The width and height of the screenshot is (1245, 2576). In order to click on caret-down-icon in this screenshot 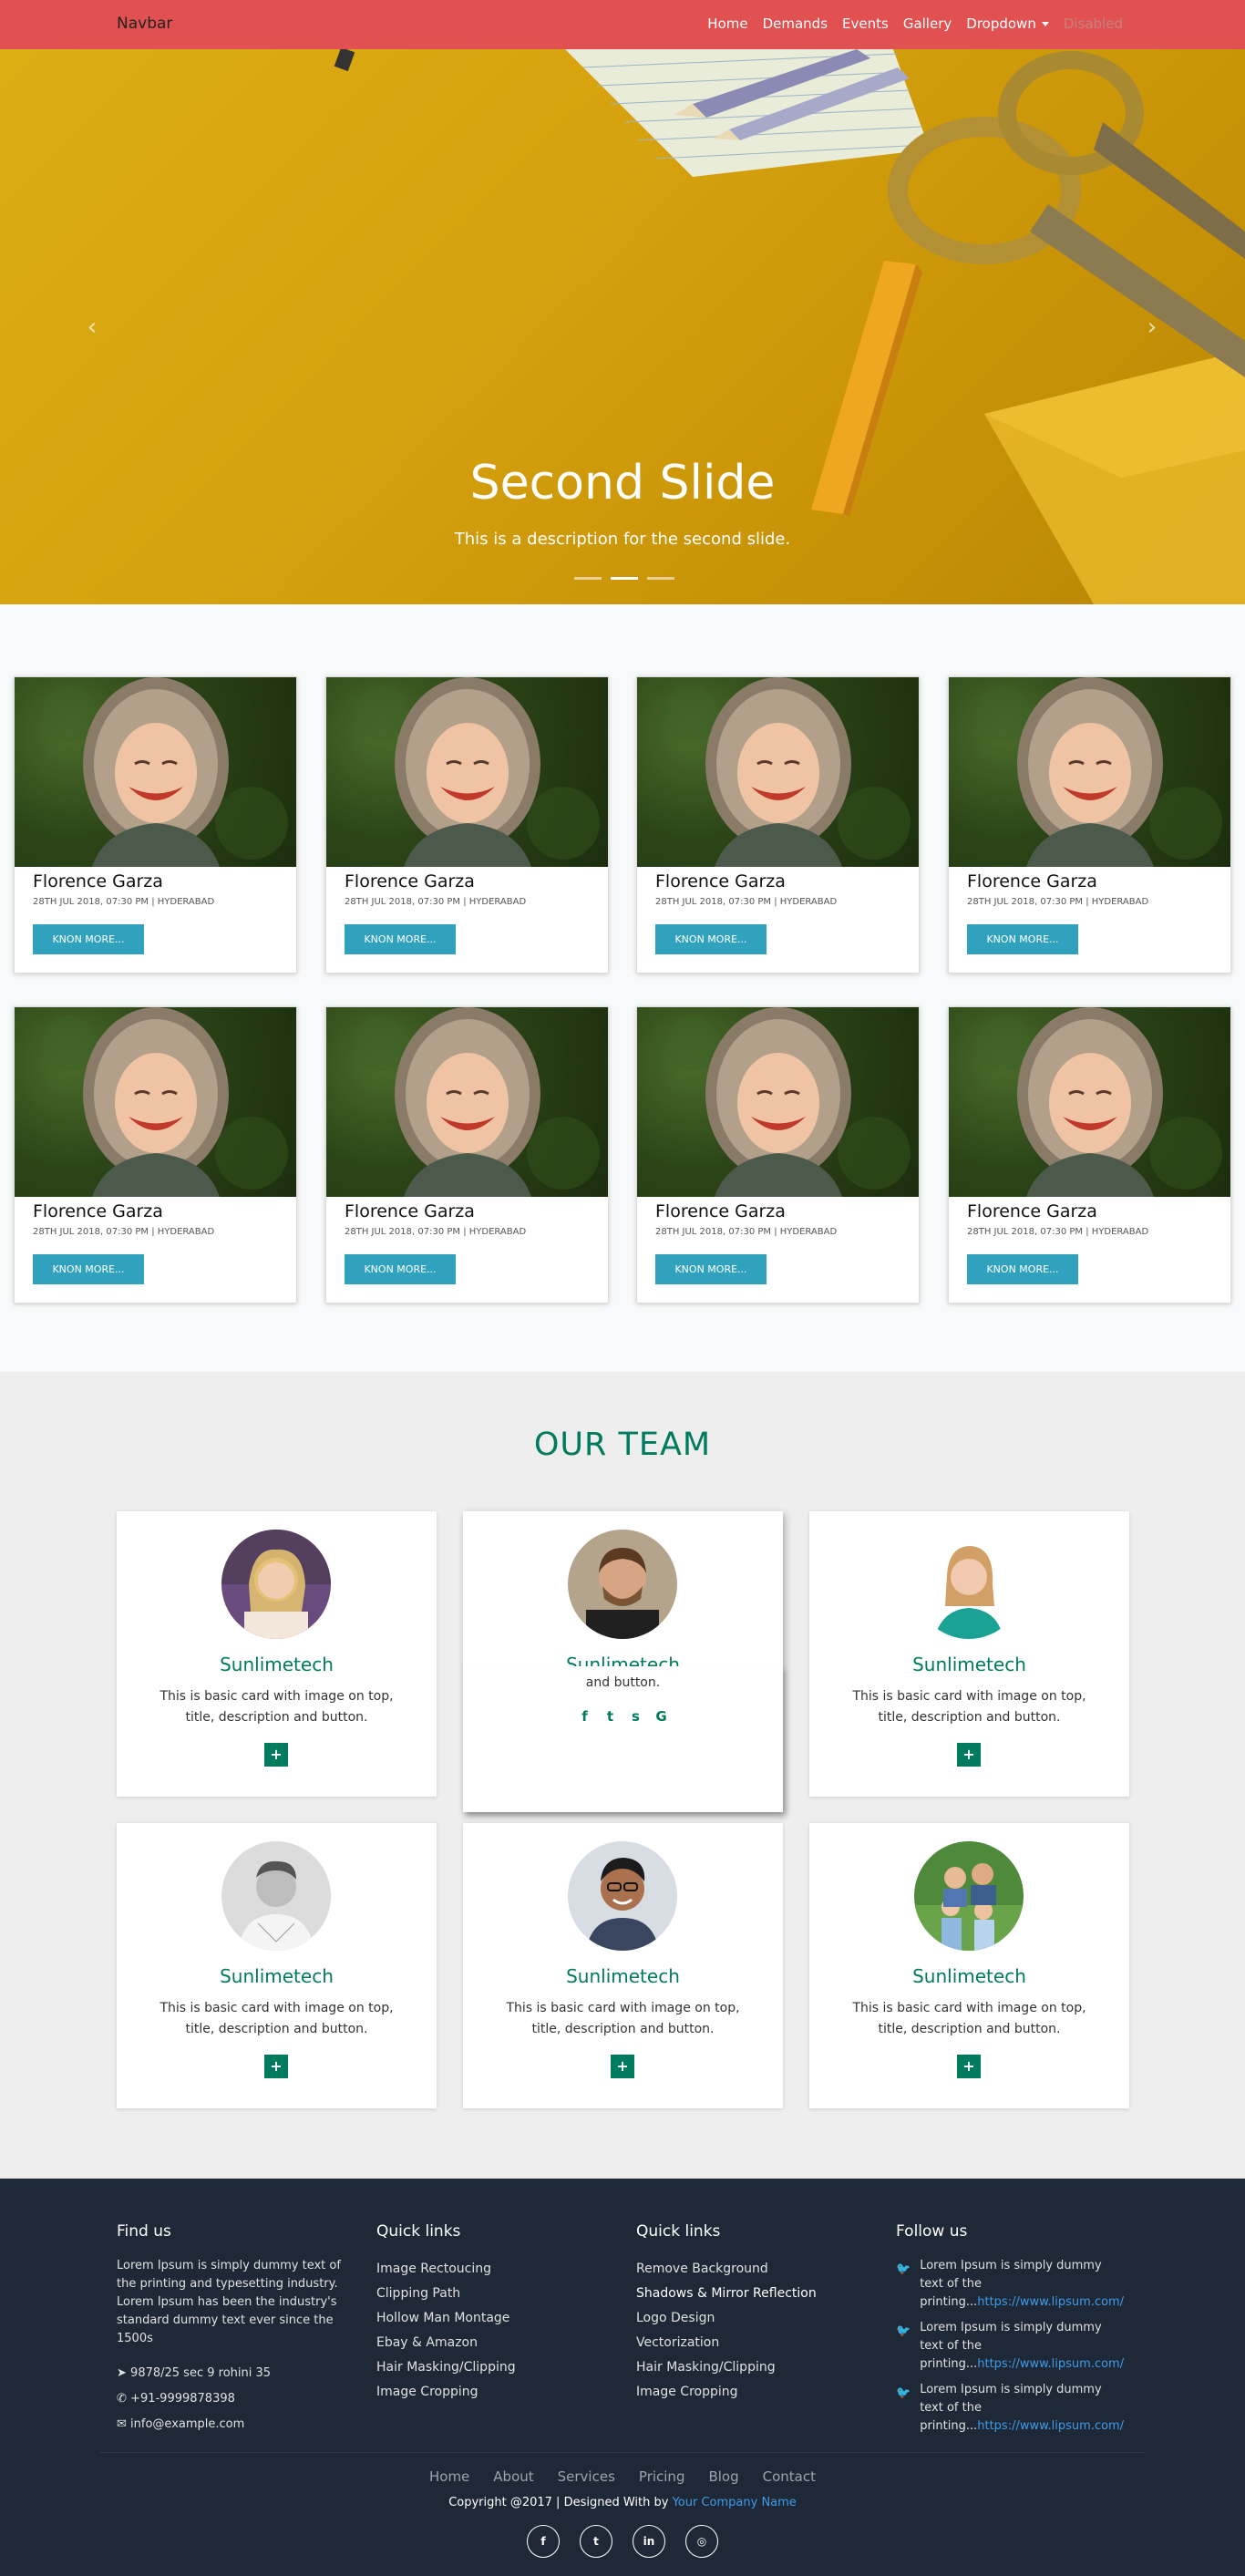, I will do `click(1045, 24)`.